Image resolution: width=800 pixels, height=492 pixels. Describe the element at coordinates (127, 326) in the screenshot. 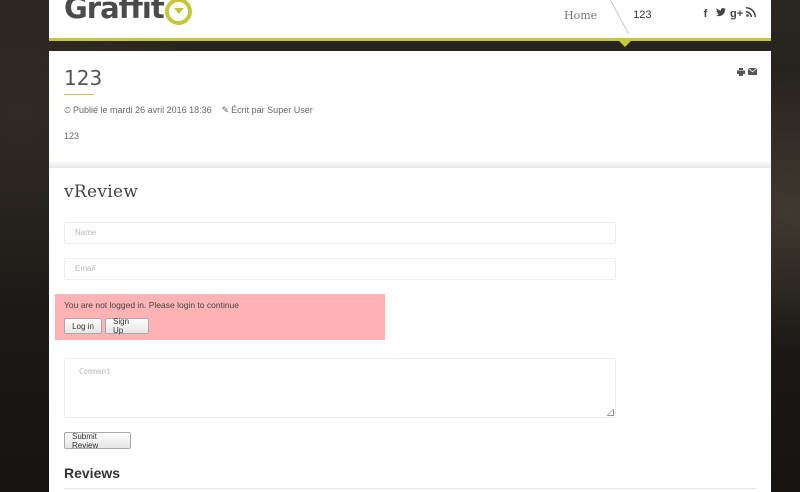

I see `signup-button: Sign Up` at that location.